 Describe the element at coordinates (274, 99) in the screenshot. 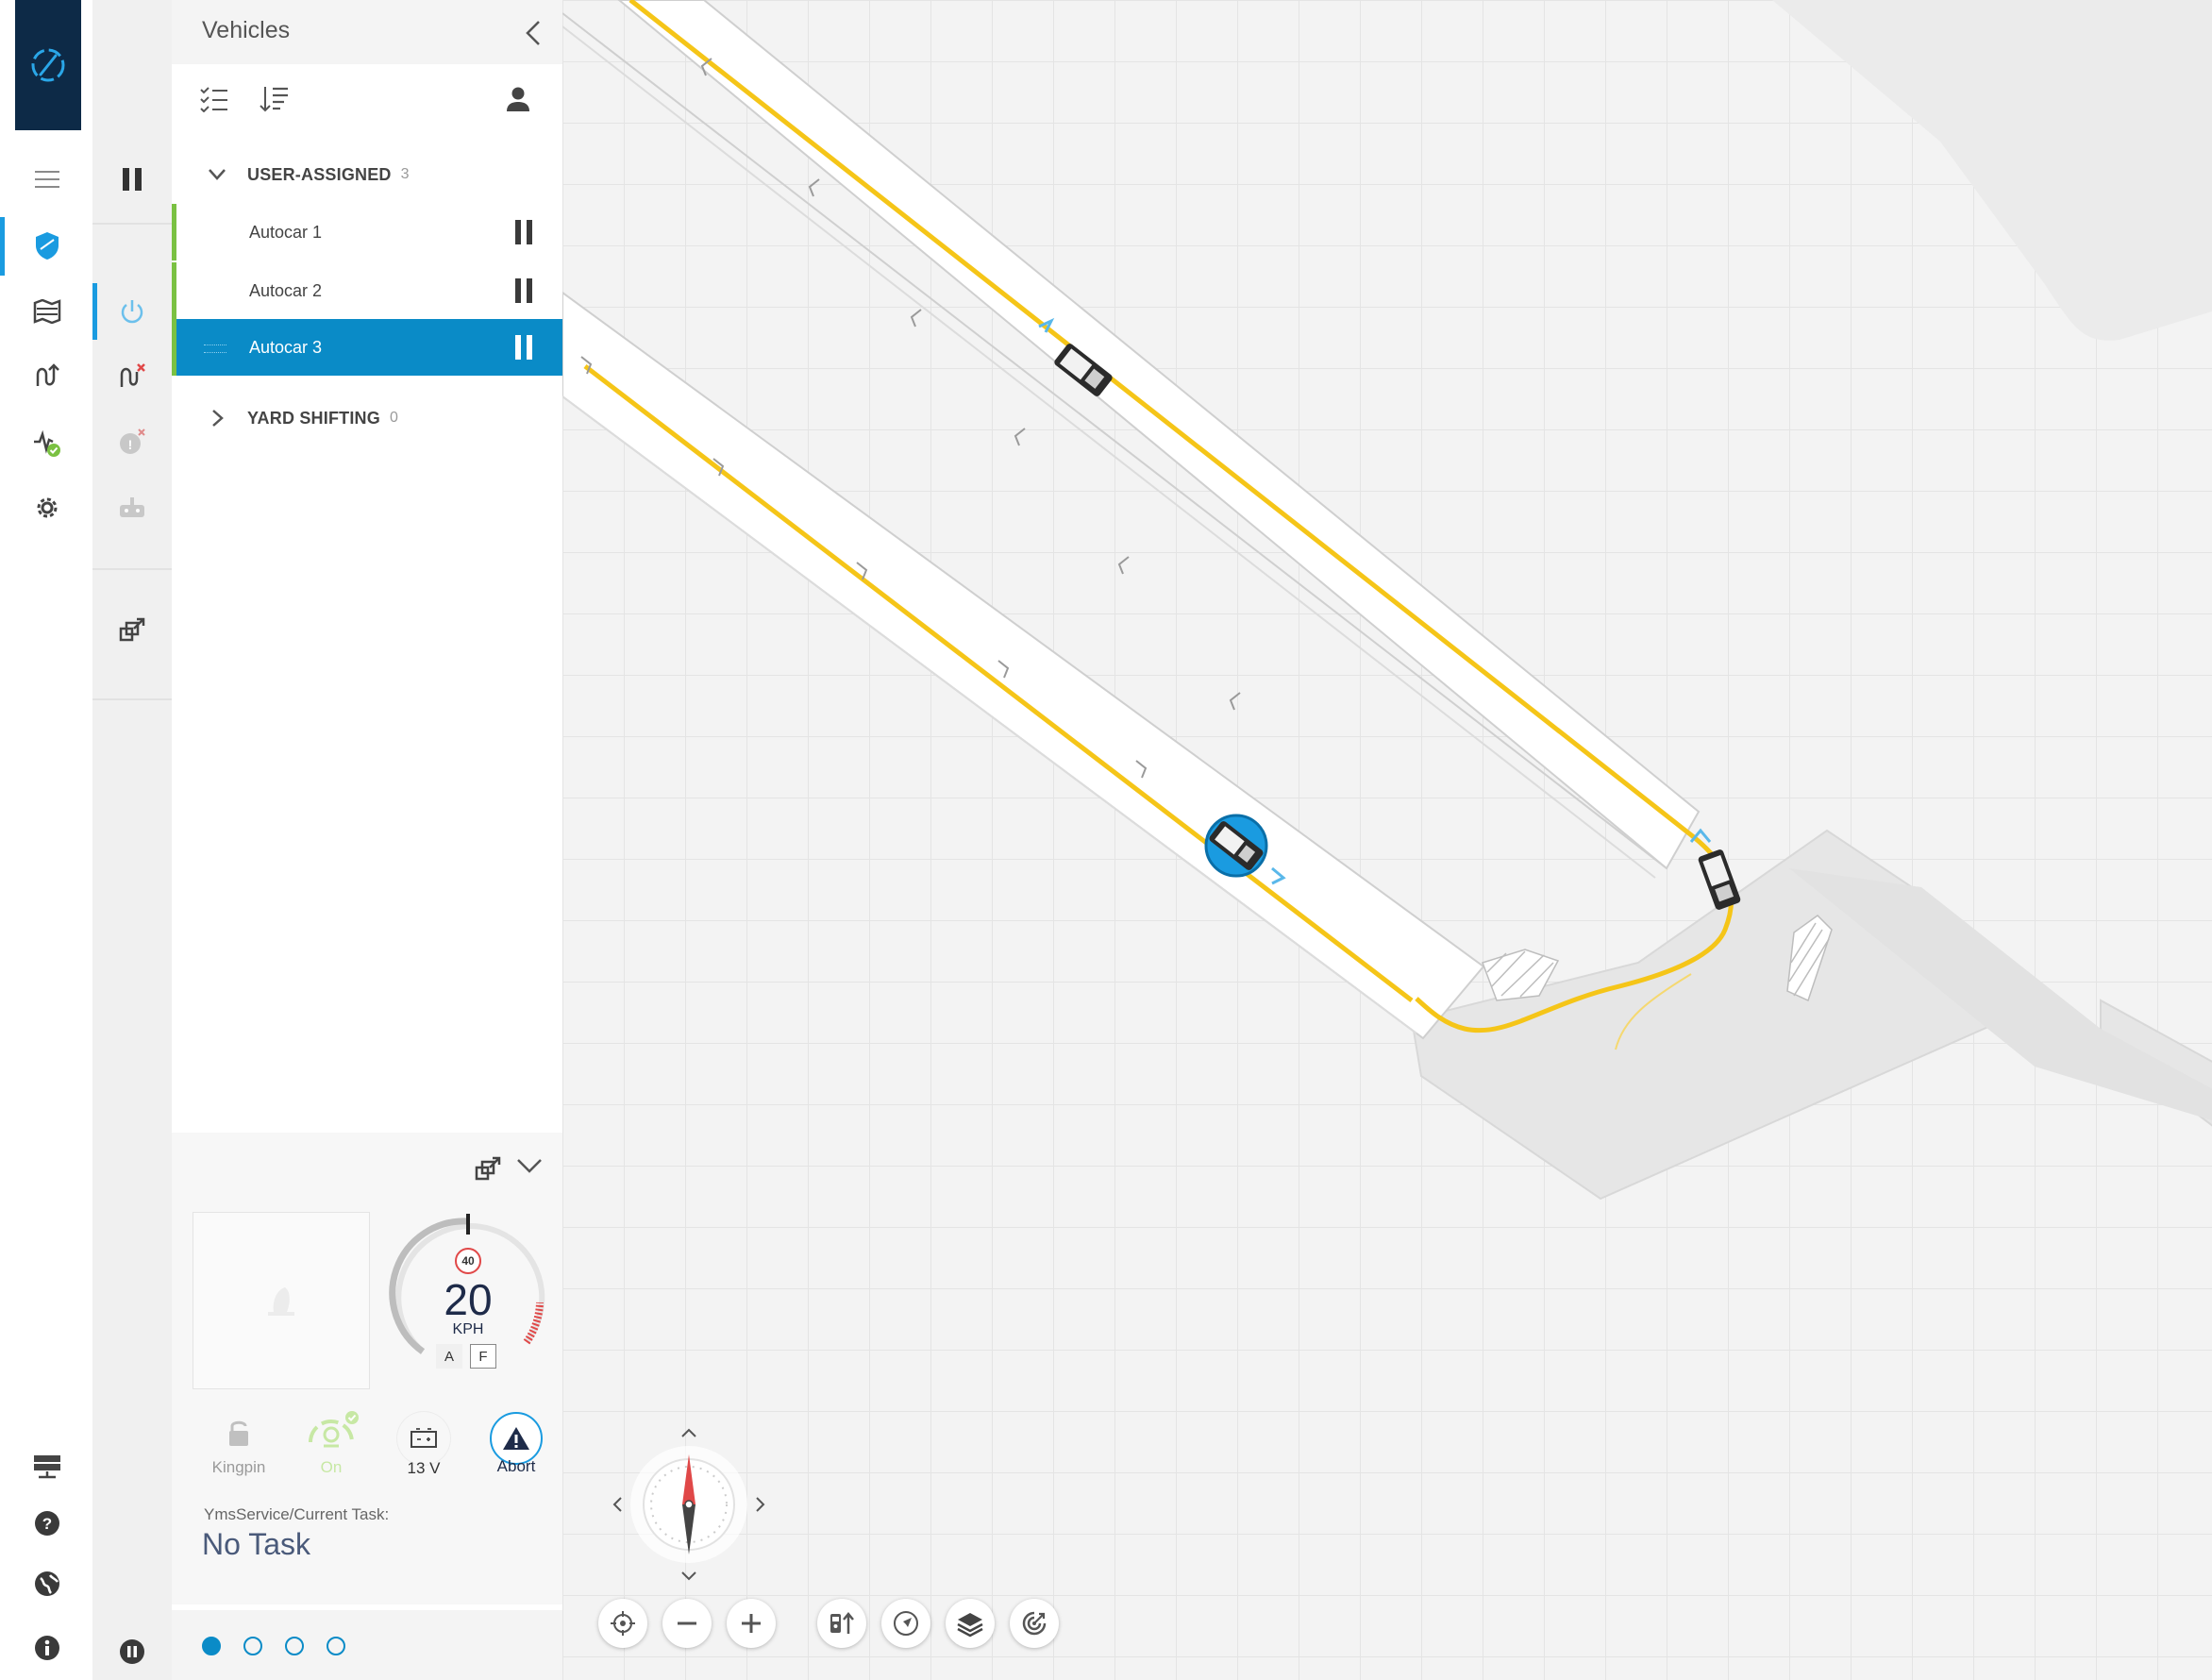

I see `sort-icon` at that location.